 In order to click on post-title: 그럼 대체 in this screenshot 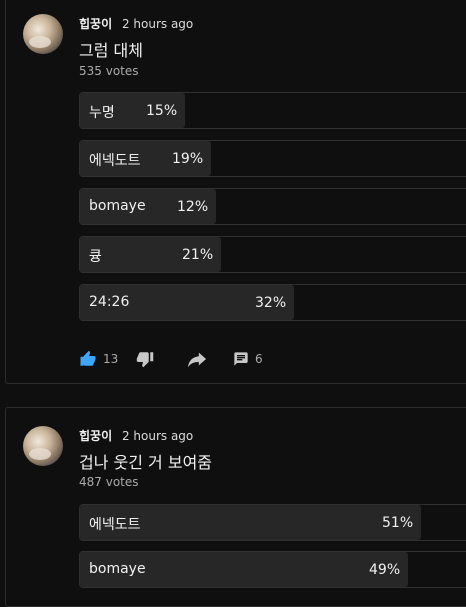, I will do `click(111, 50)`.